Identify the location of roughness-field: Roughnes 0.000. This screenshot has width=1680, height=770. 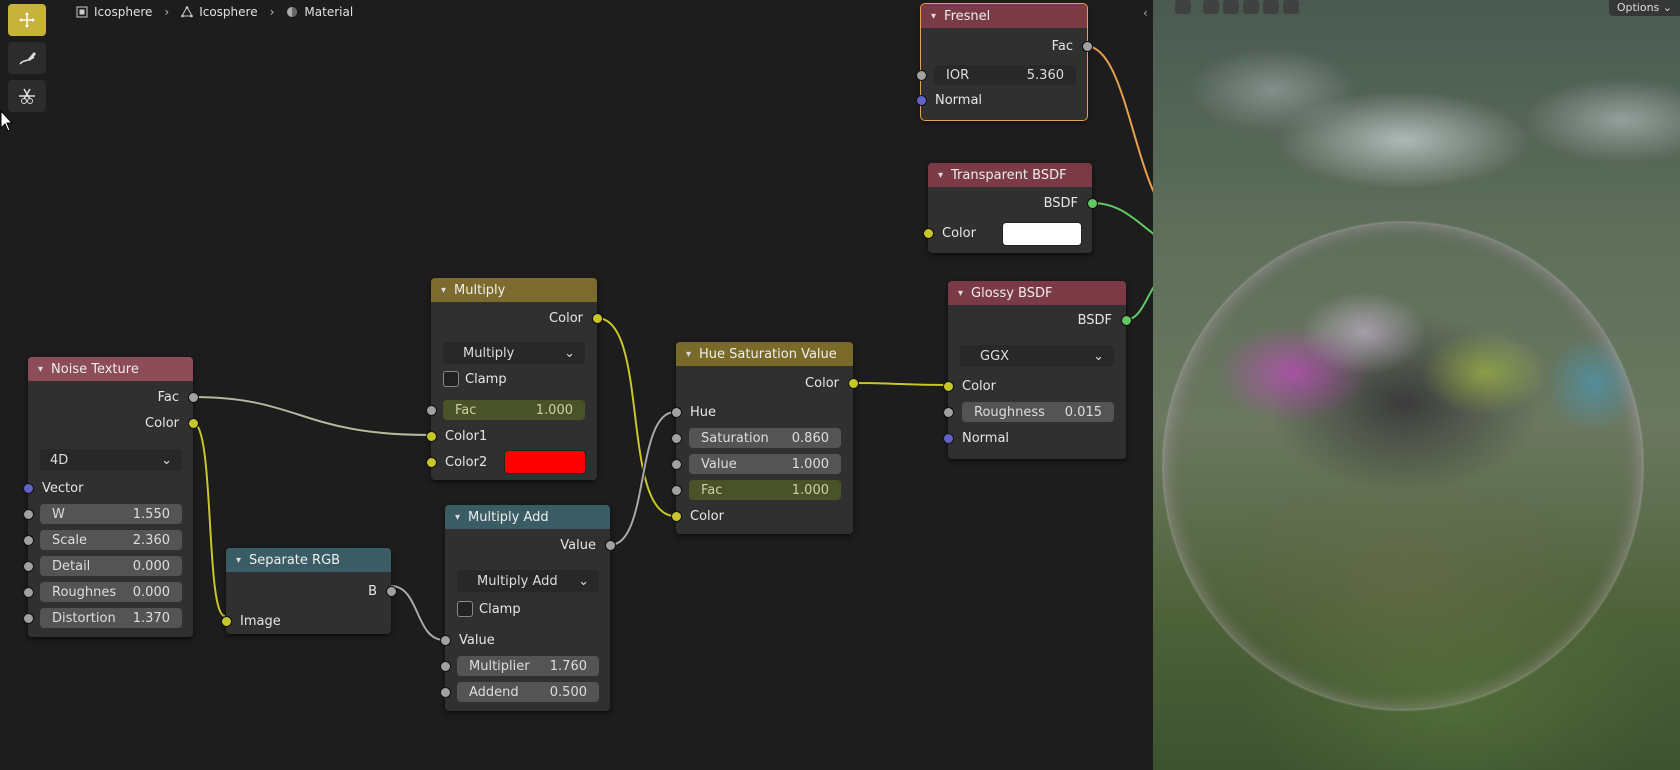
(111, 592).